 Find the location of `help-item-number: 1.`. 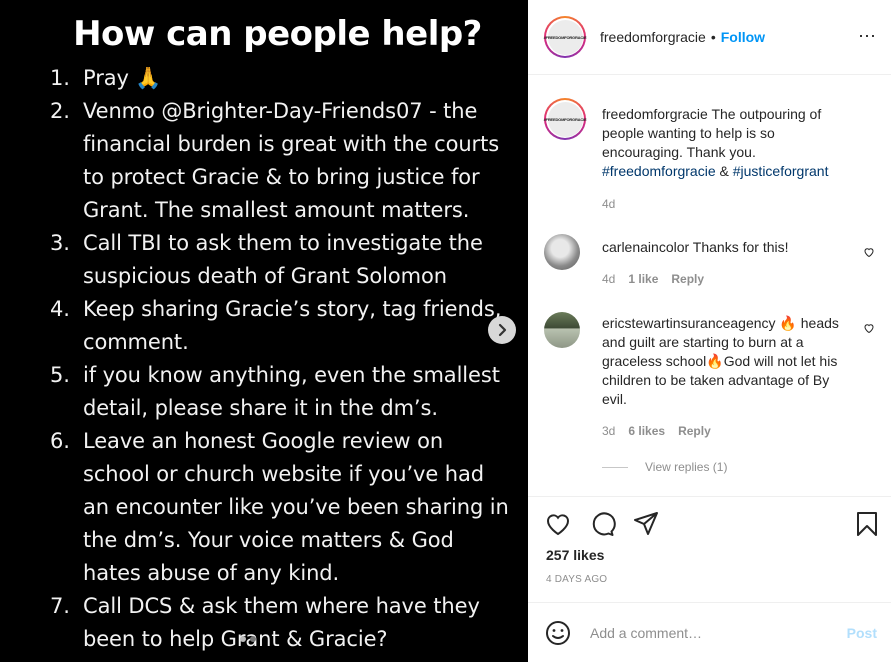

help-item-number: 1. is located at coordinates (60, 78).